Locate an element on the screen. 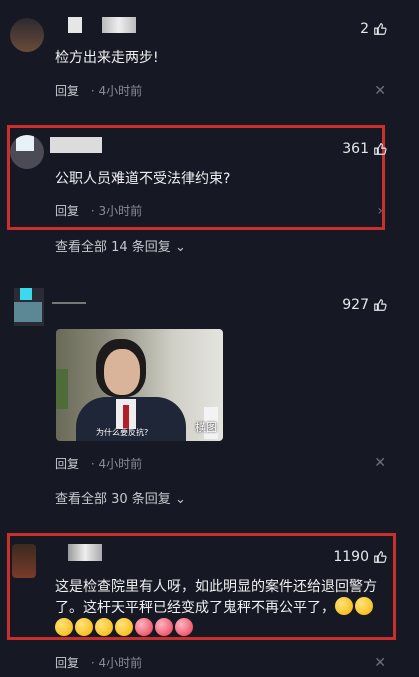 The width and height of the screenshot is (419, 677). like-button: 927 is located at coordinates (364, 305).